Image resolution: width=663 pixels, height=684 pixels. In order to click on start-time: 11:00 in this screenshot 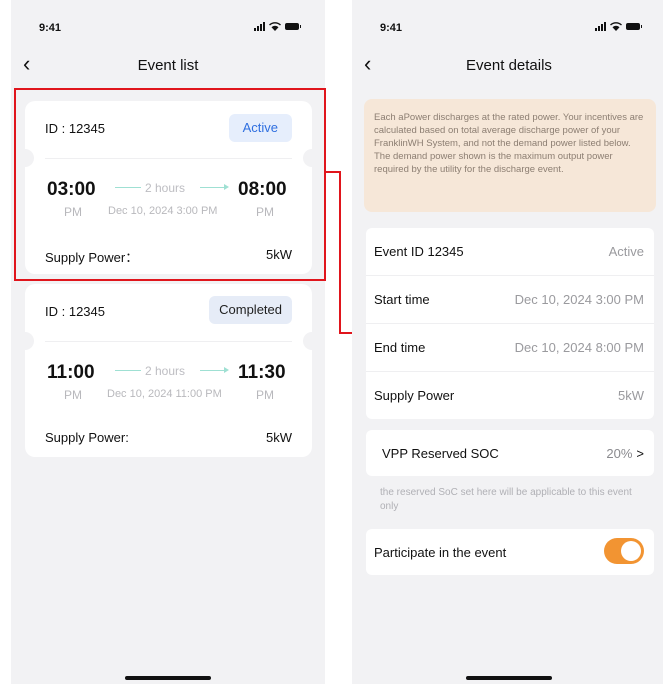, I will do `click(71, 372)`.